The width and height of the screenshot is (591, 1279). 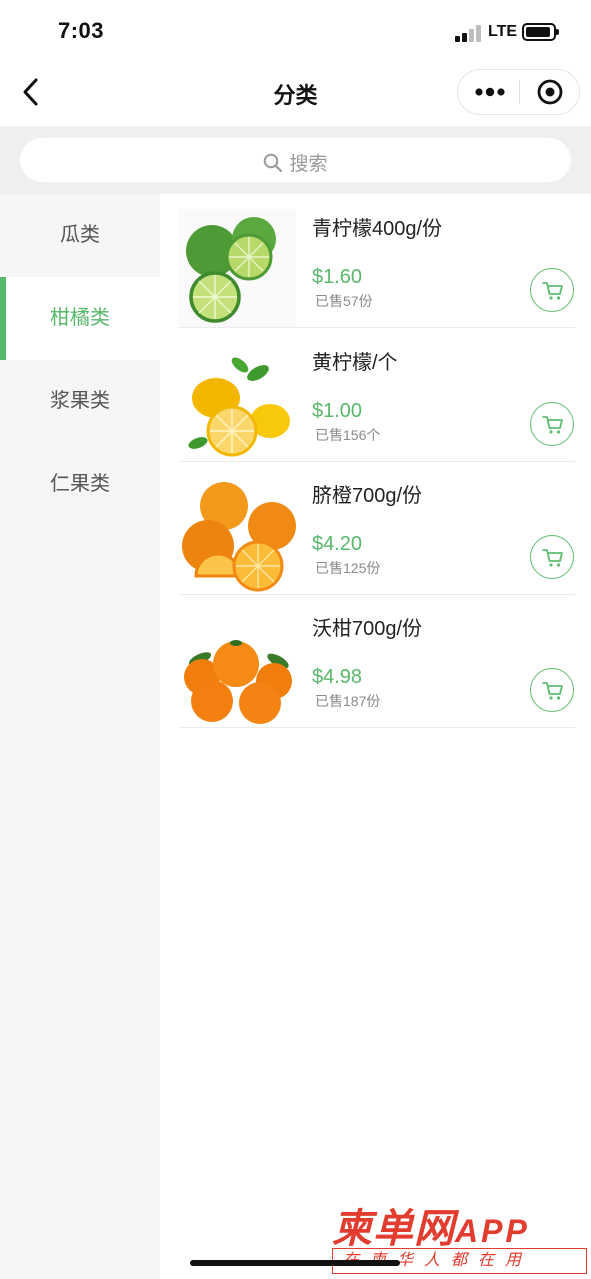 I want to click on product-item-navel-orange: 脐橙700g/份 $4.20 已售125份, so click(x=376, y=528).